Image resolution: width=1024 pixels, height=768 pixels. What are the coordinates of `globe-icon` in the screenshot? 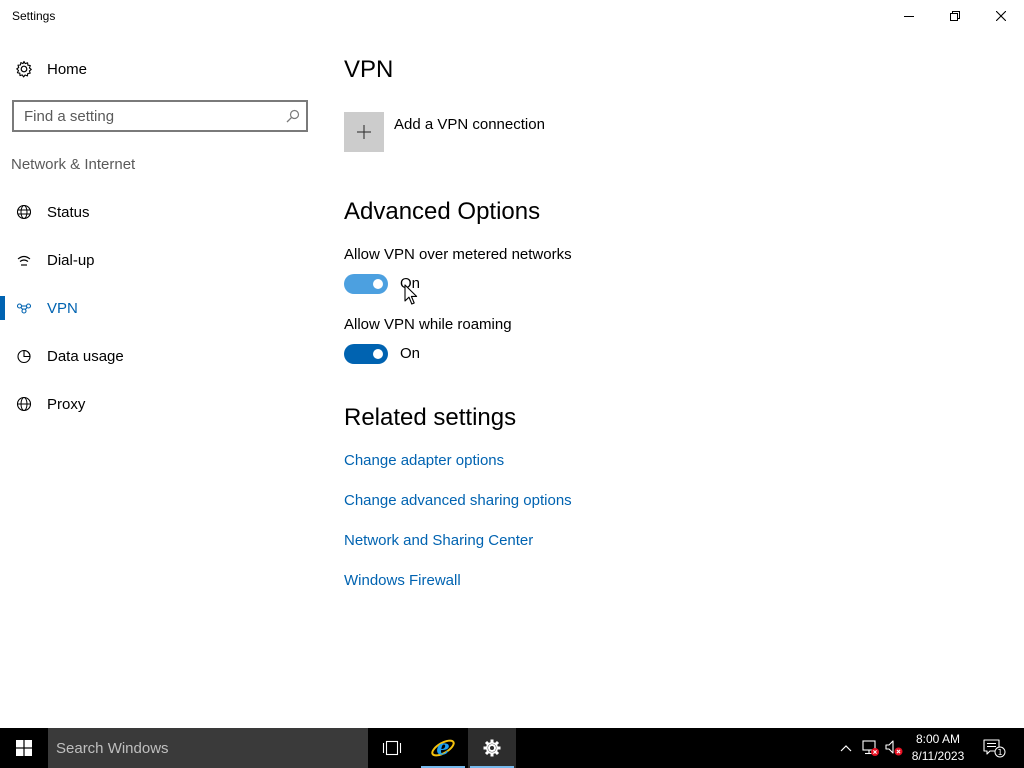 It's located at (24, 404).